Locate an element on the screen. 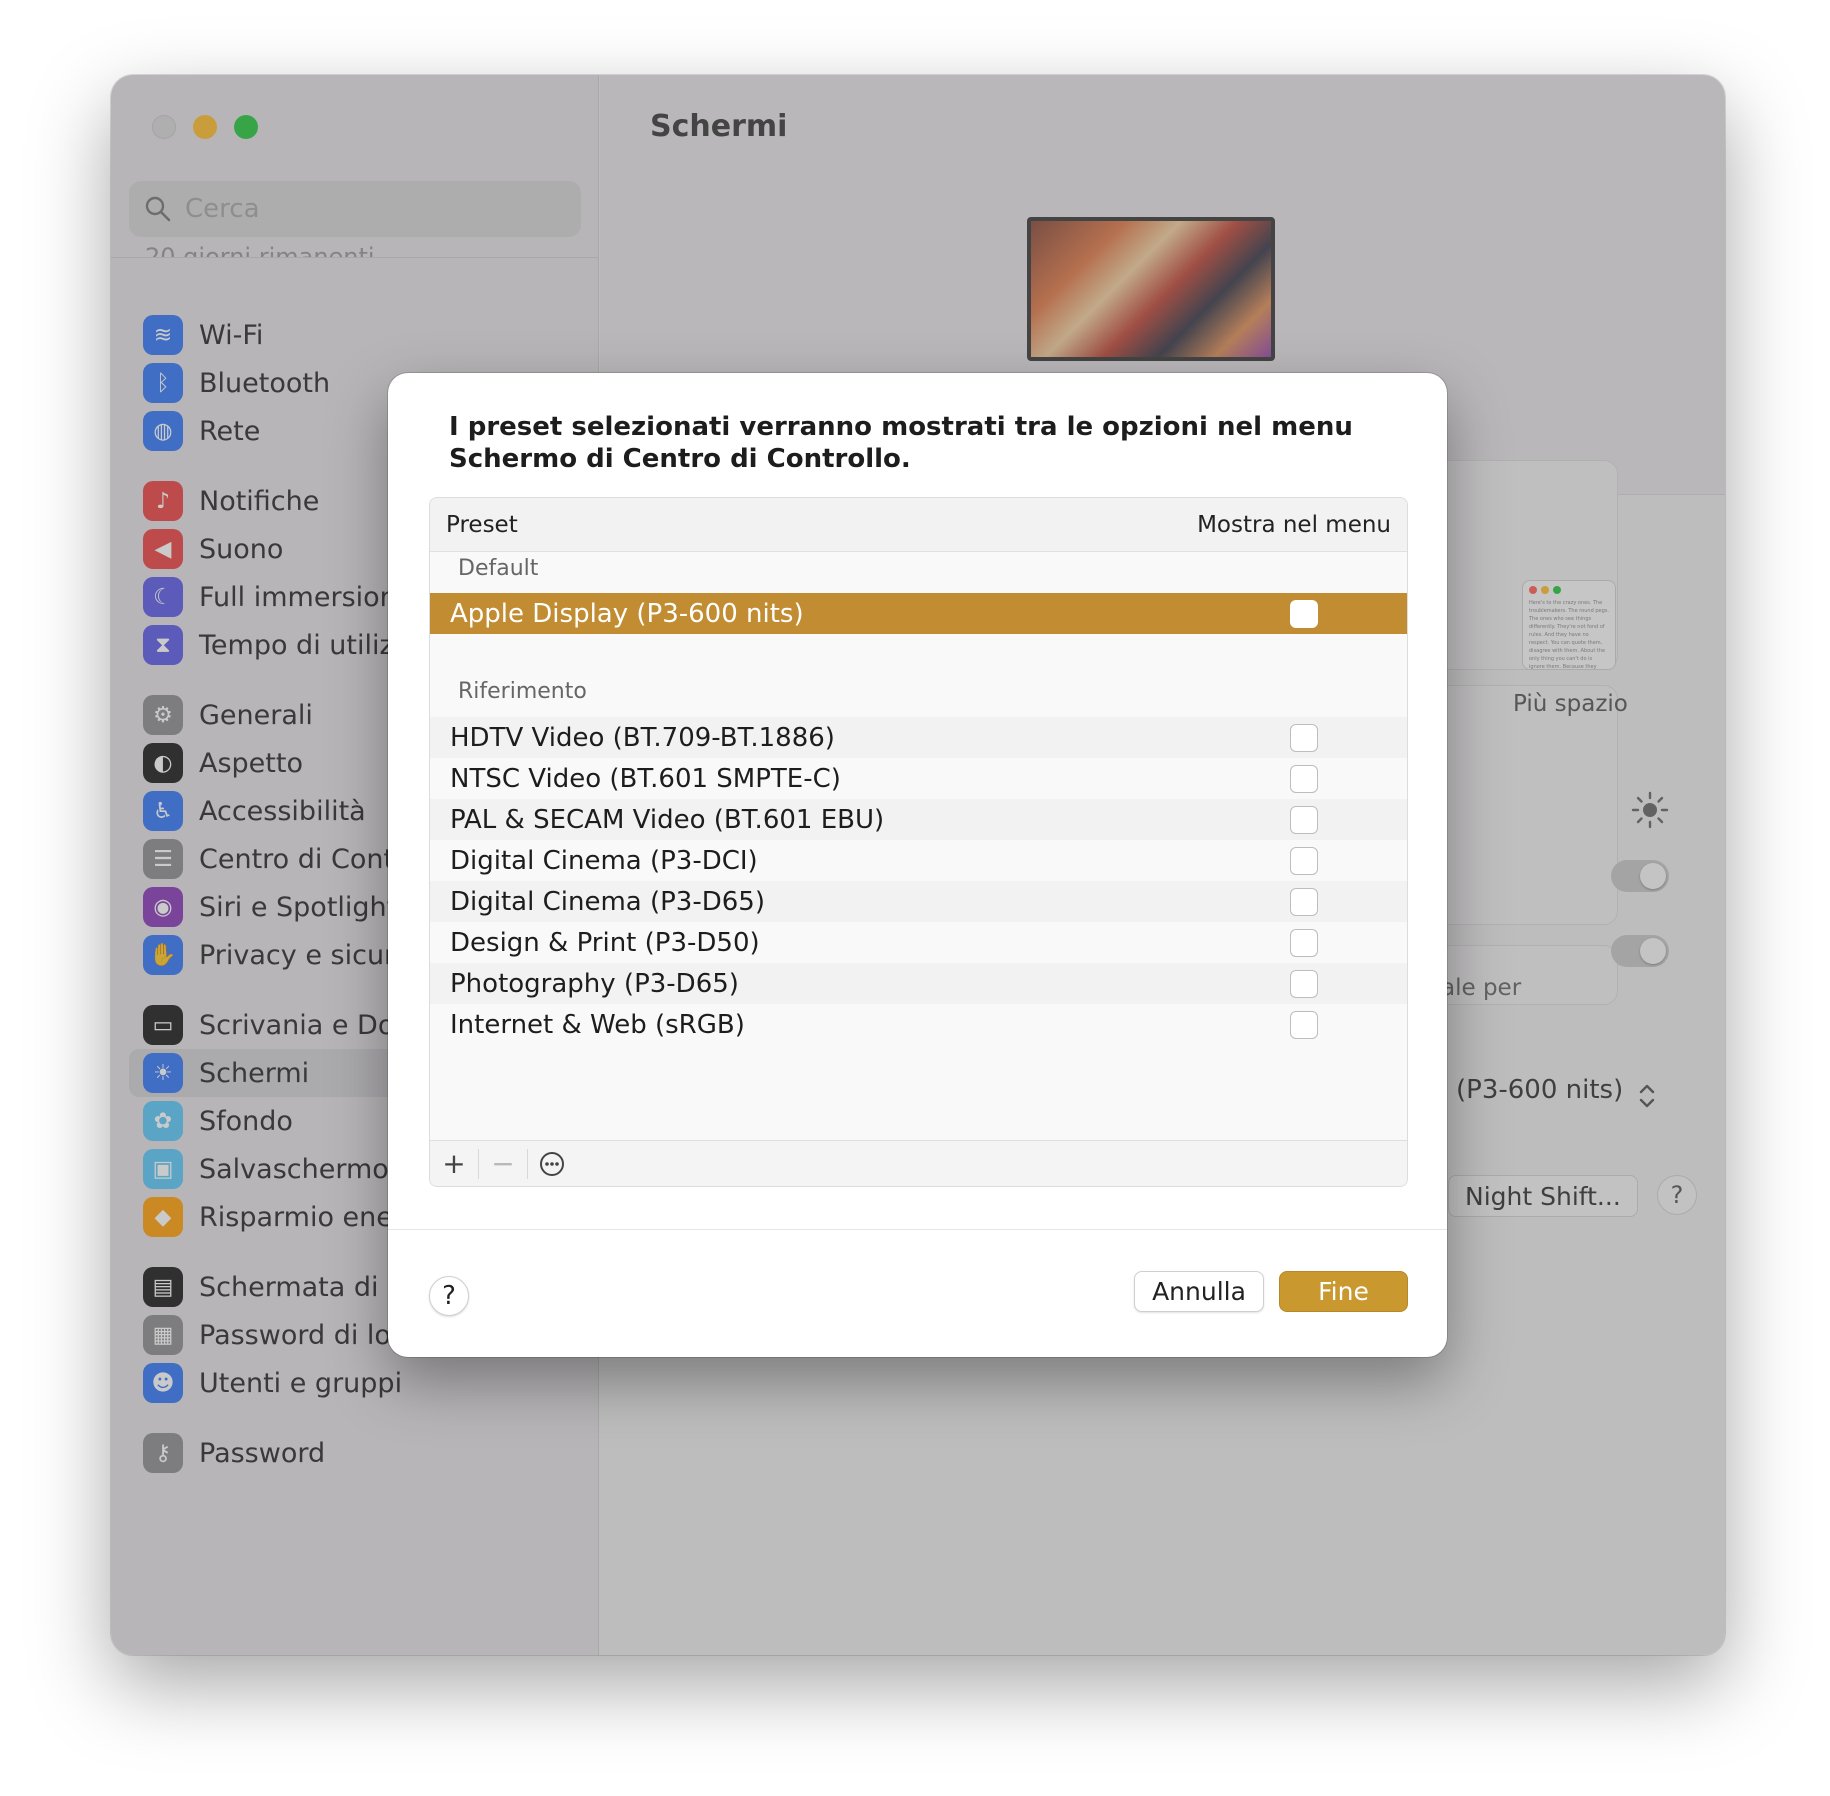 This screenshot has height=1796, width=1830. table-row: HDTV Video (BT.709-BT.1886) is located at coordinates (918, 737).